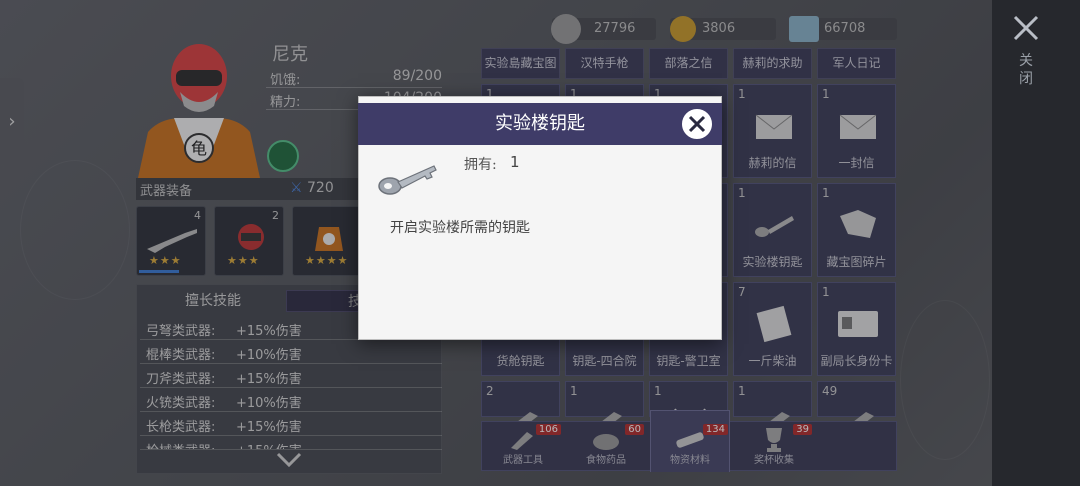 This screenshot has height=486, width=1080. I want to click on owned-count: 1, so click(515, 162).